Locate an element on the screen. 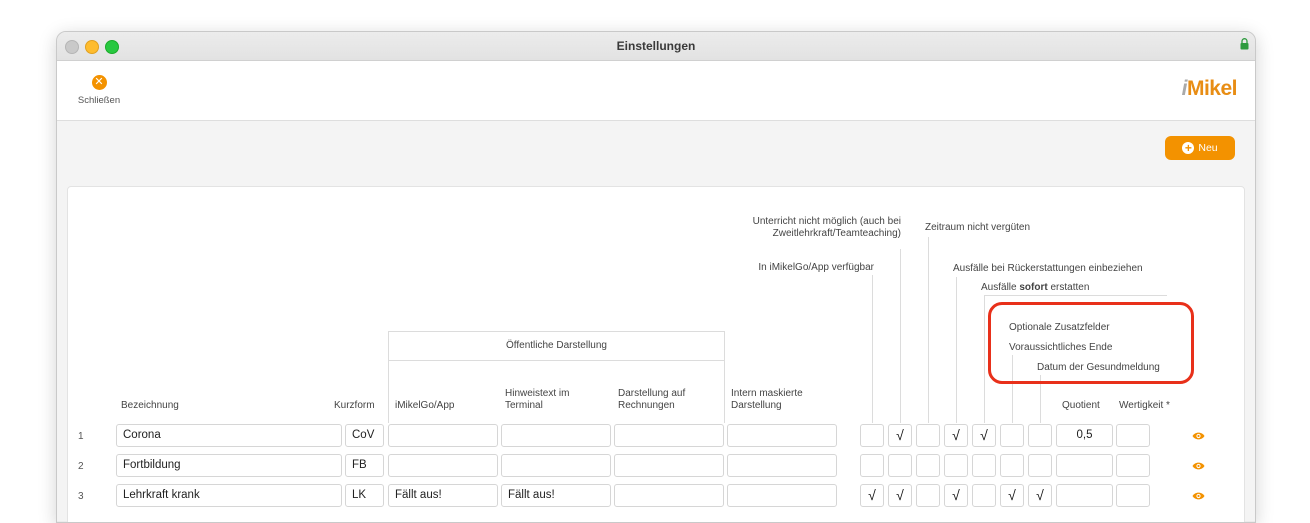  hinweistext-input: Fällt aus! is located at coordinates (556, 495).